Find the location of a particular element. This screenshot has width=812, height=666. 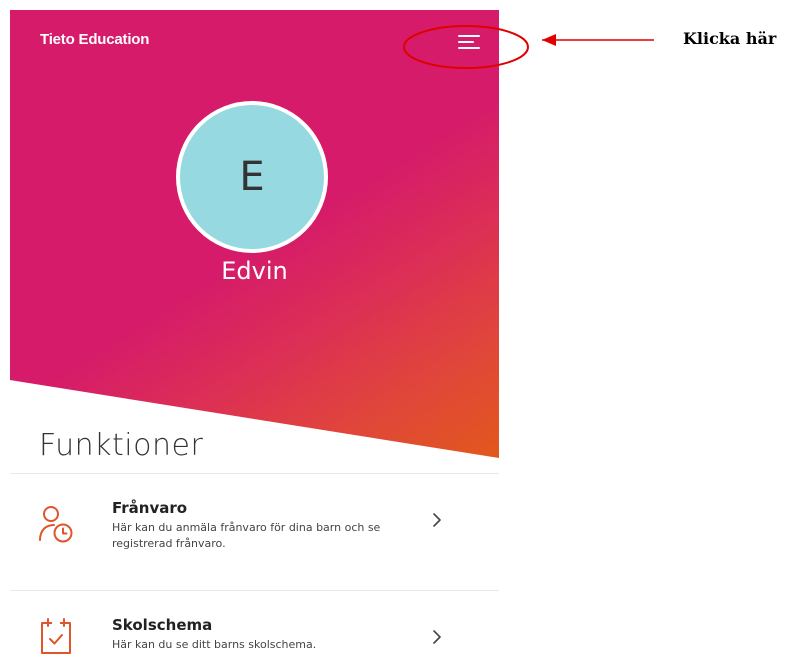

function-item-title: Skolschema is located at coordinates (162, 625).